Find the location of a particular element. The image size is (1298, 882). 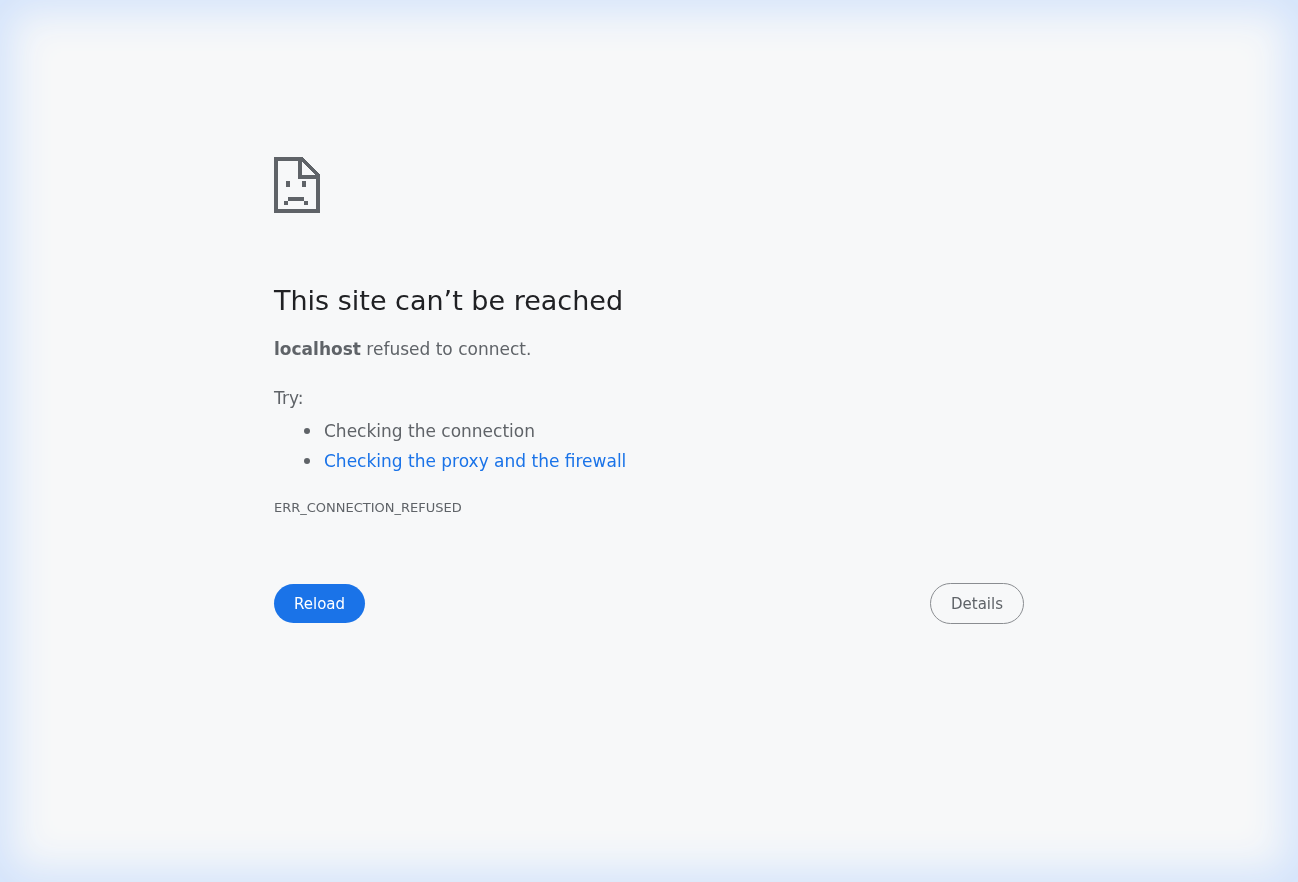

try-label: Try: is located at coordinates (289, 398).